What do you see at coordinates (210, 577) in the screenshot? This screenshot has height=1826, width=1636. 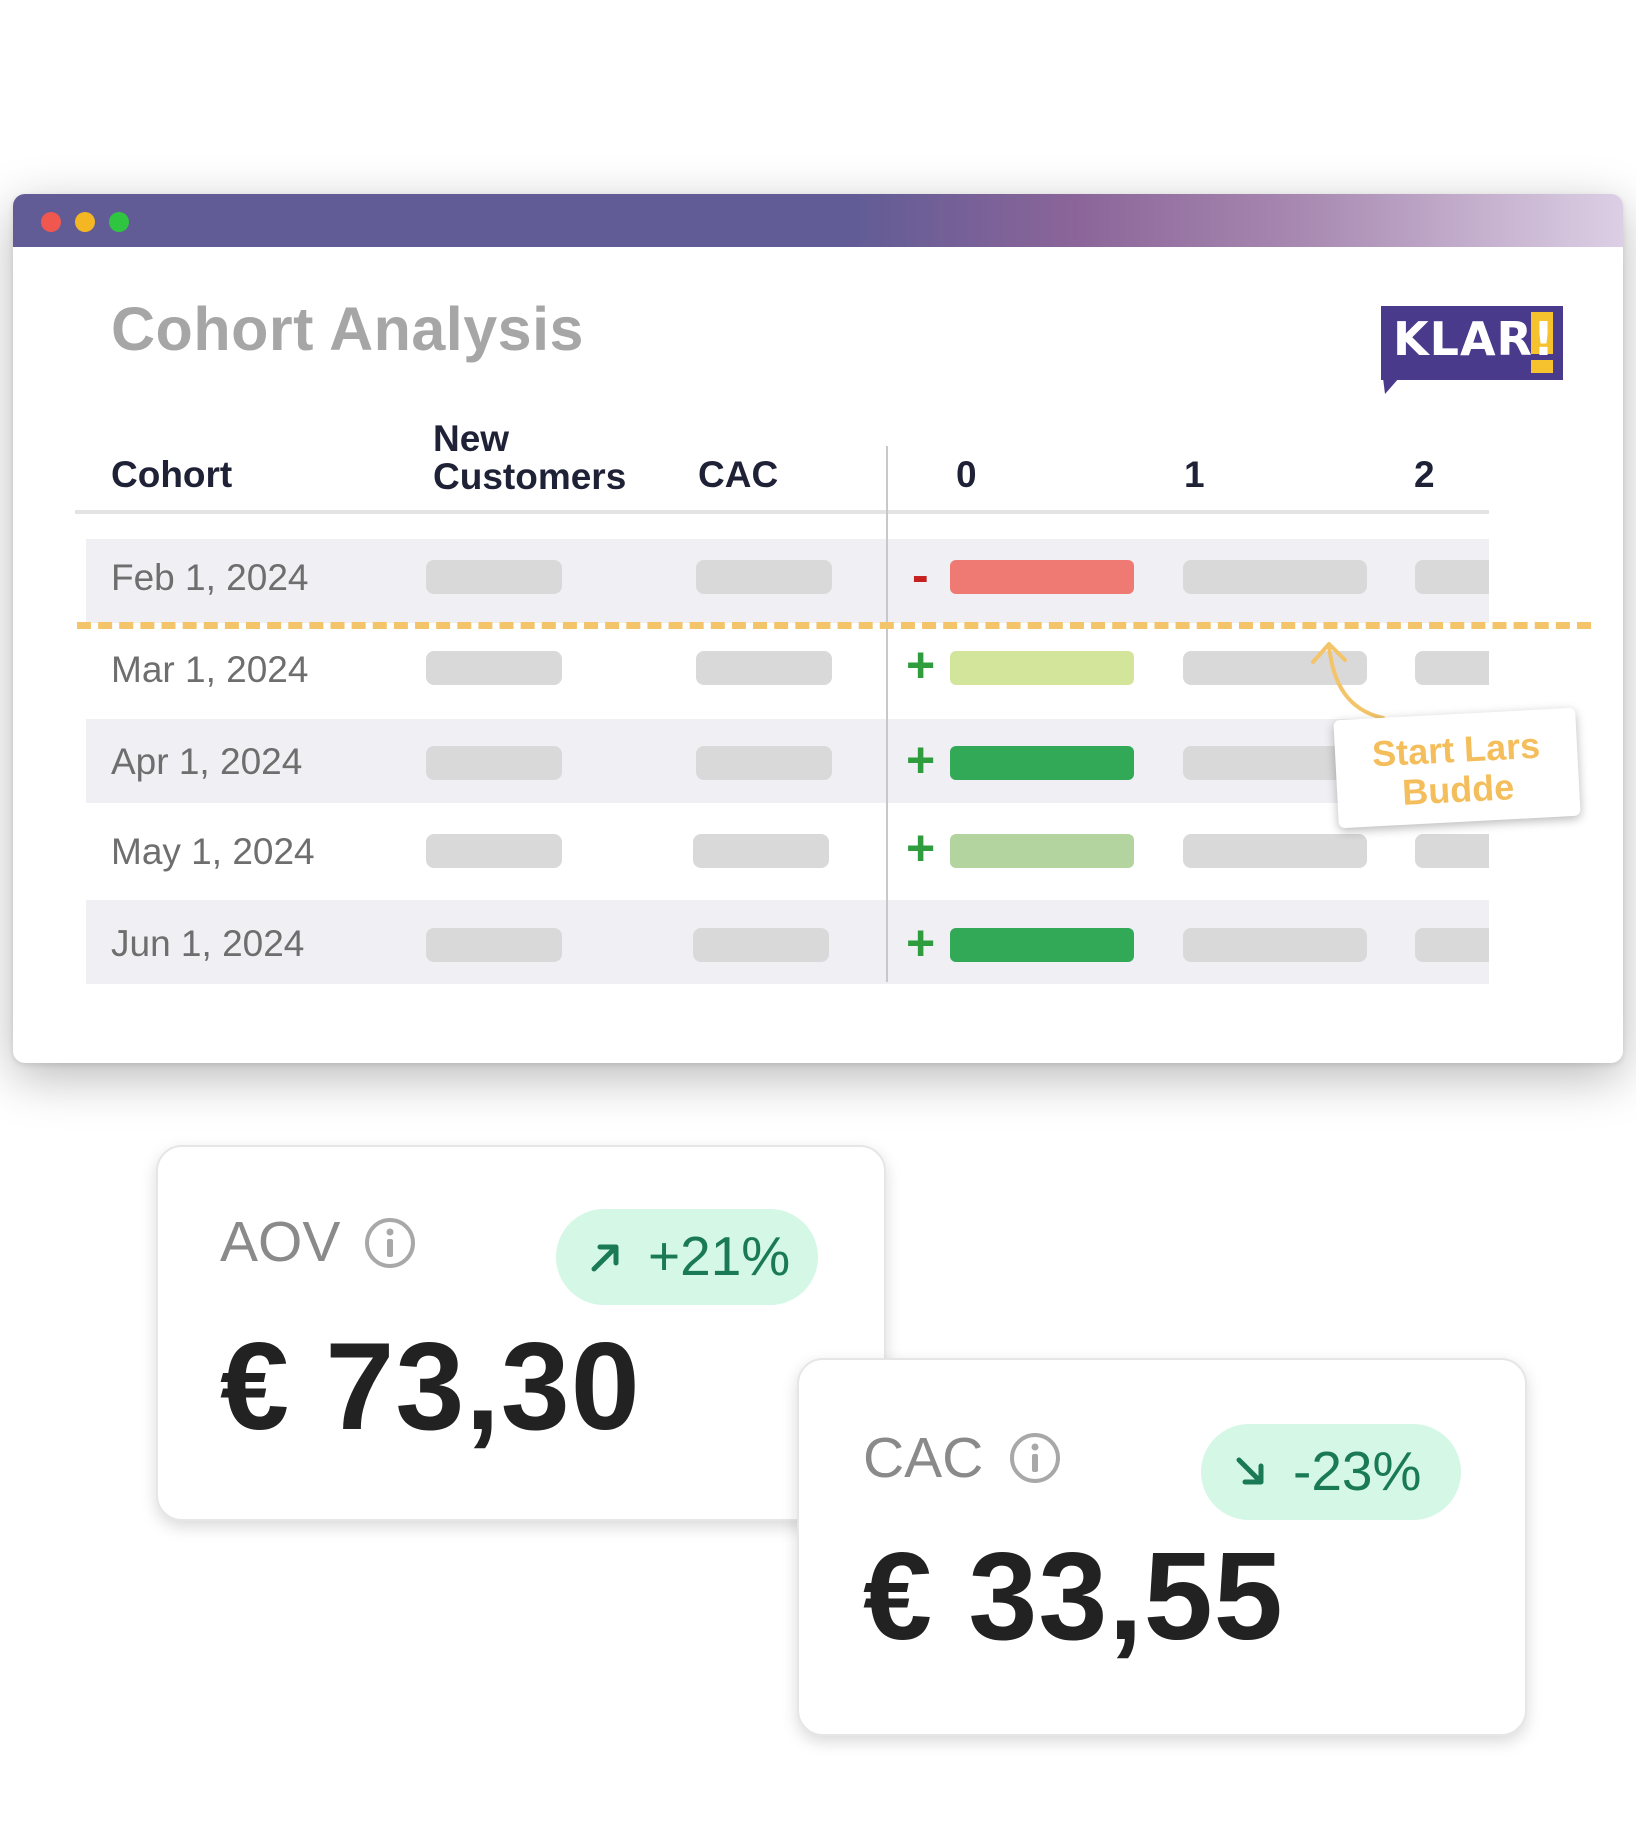 I see `cohort-date: Feb 1, 2024` at bounding box center [210, 577].